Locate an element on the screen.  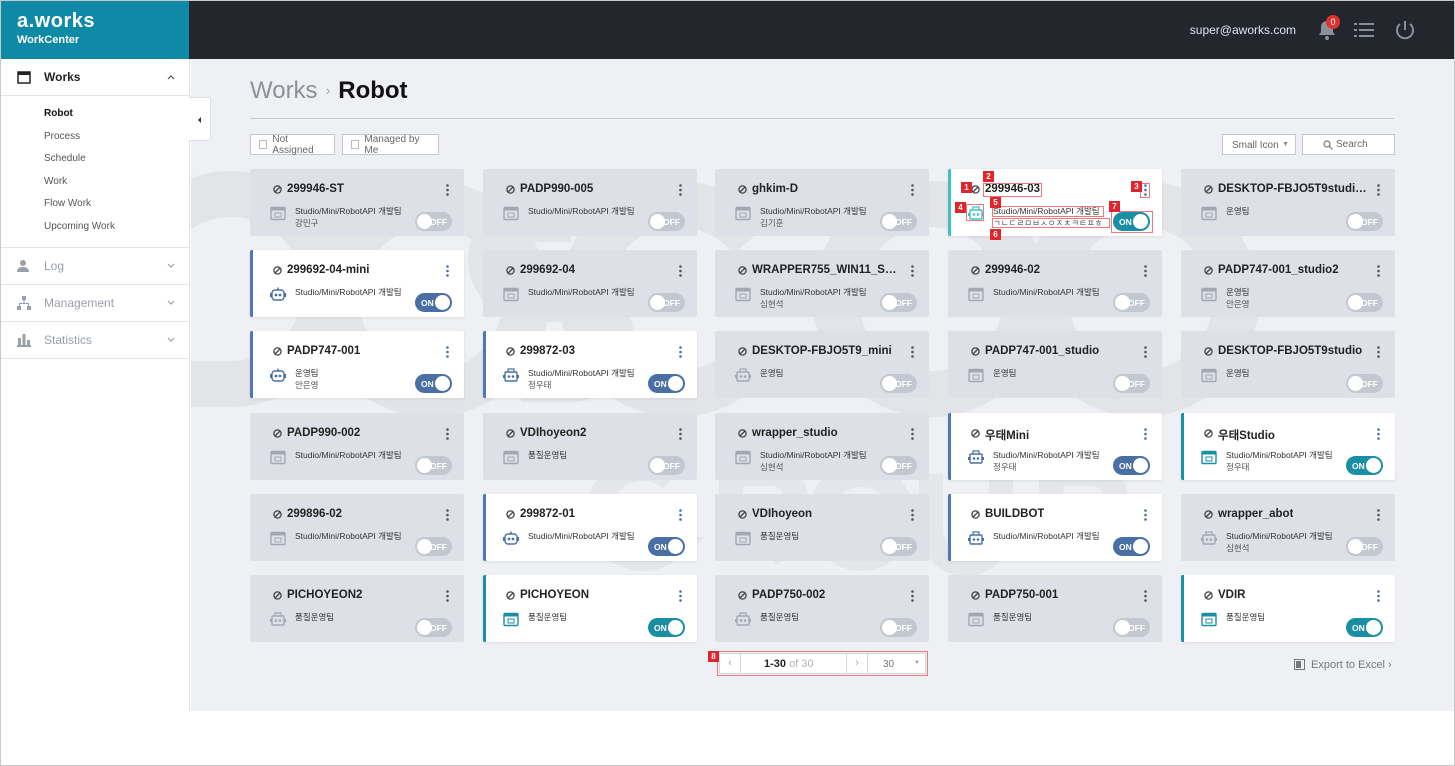
robot-card: 299692-04 Studio/Mini/RobotAPI 개발팀 OFF is located at coordinates (590, 283).